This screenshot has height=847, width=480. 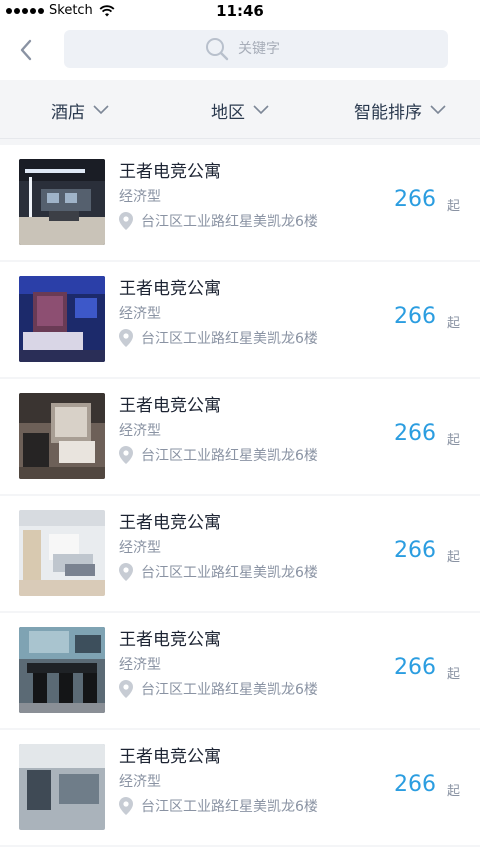 I want to click on clock: 11:46, so click(x=240, y=11).